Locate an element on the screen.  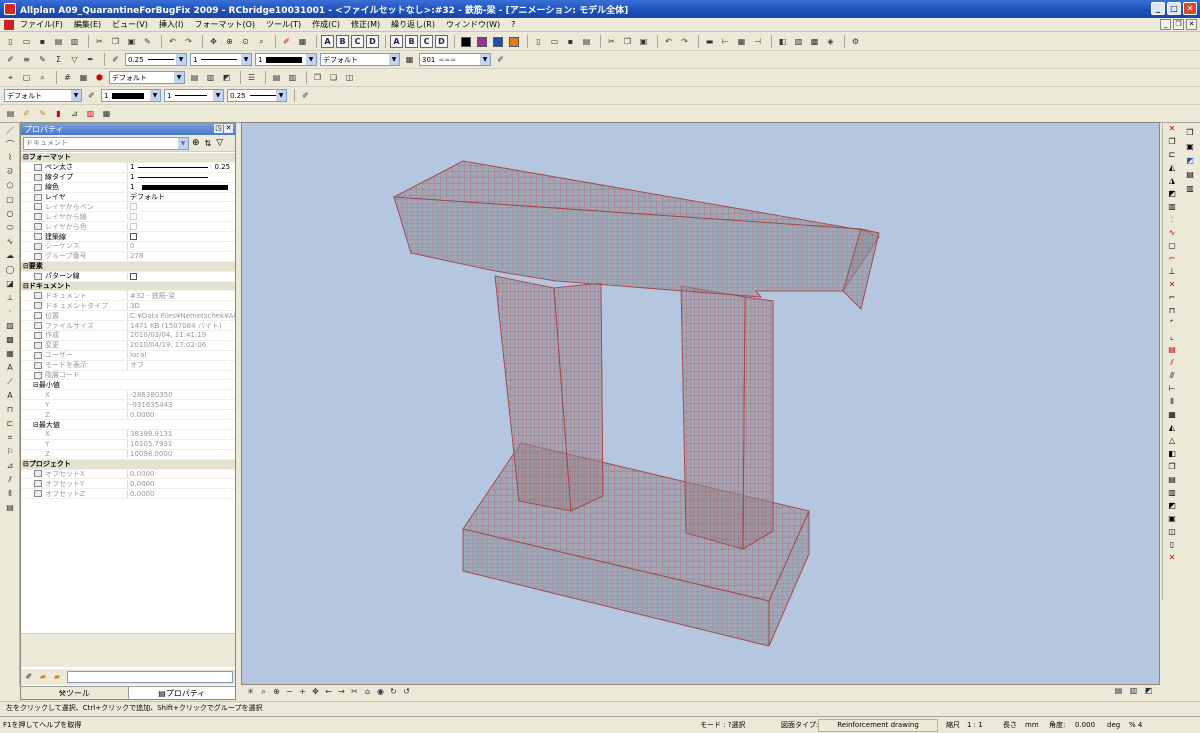
save-icon: ▪ is located at coordinates (42, 41).